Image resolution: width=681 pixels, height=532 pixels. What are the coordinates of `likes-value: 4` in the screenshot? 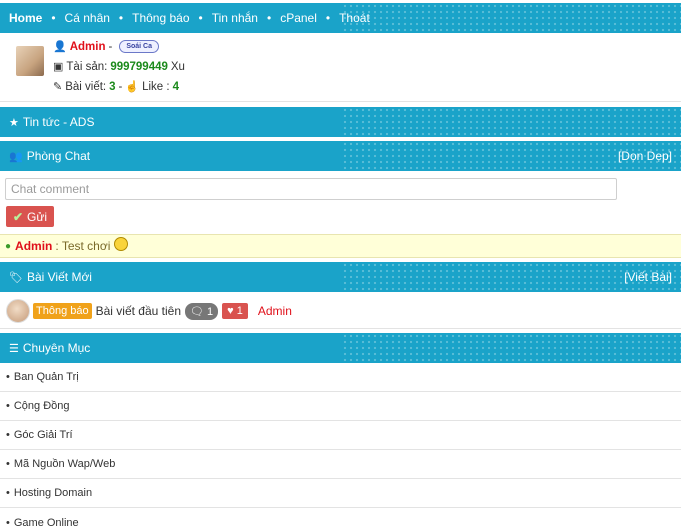 It's located at (175, 86).